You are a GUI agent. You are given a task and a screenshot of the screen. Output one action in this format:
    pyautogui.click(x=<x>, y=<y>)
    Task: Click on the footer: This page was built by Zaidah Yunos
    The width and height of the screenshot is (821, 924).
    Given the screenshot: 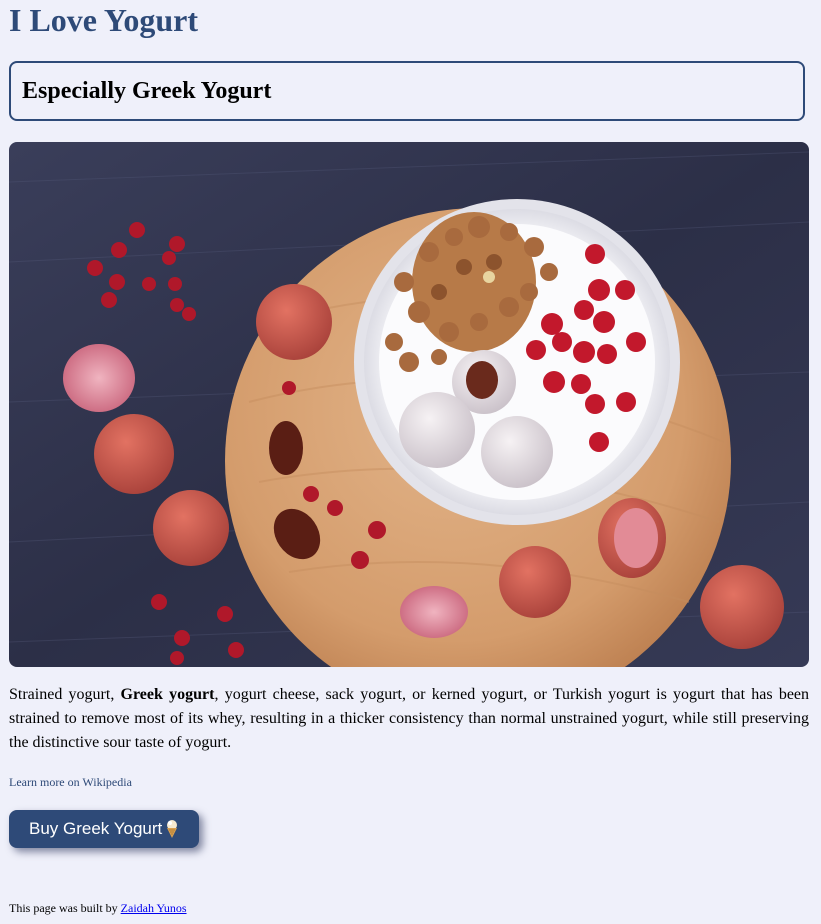 What is the action you would take?
    pyautogui.click(x=98, y=908)
    